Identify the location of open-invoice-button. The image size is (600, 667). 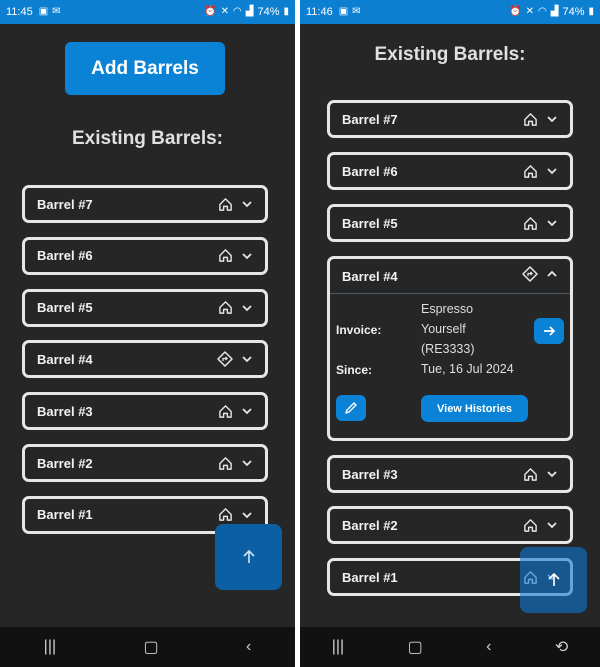
(549, 331).